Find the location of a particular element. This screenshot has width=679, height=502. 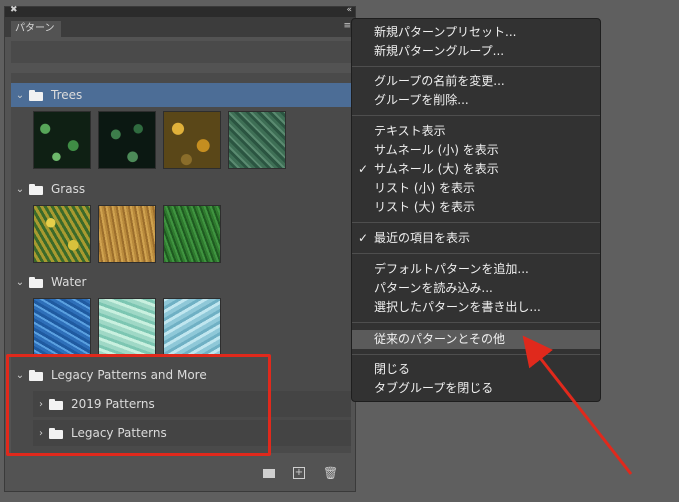

annotation-arrow is located at coordinates (577, 405).